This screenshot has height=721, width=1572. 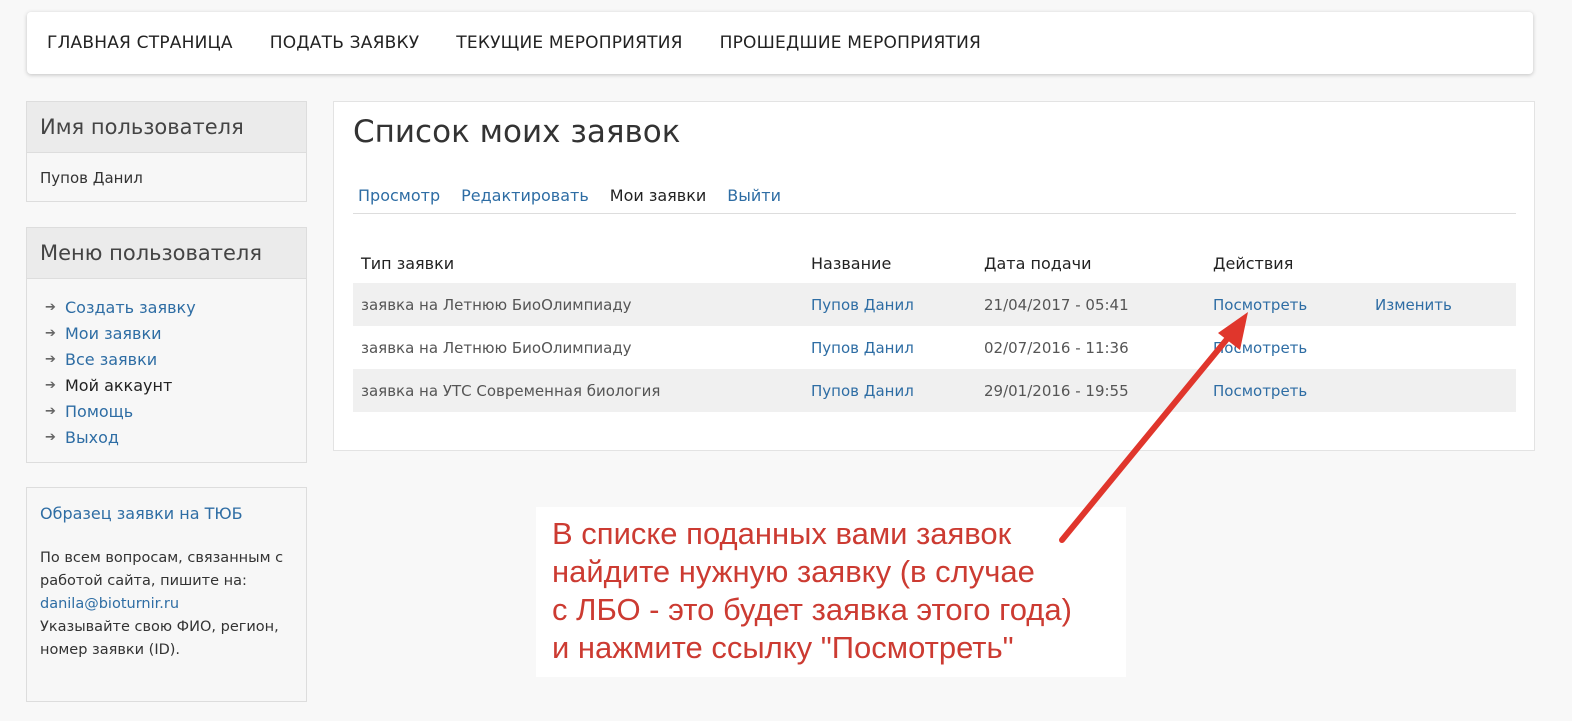 What do you see at coordinates (159, 627) in the screenshot?
I see `contact-text-line: Указывайте свою ФИО, регион,` at bounding box center [159, 627].